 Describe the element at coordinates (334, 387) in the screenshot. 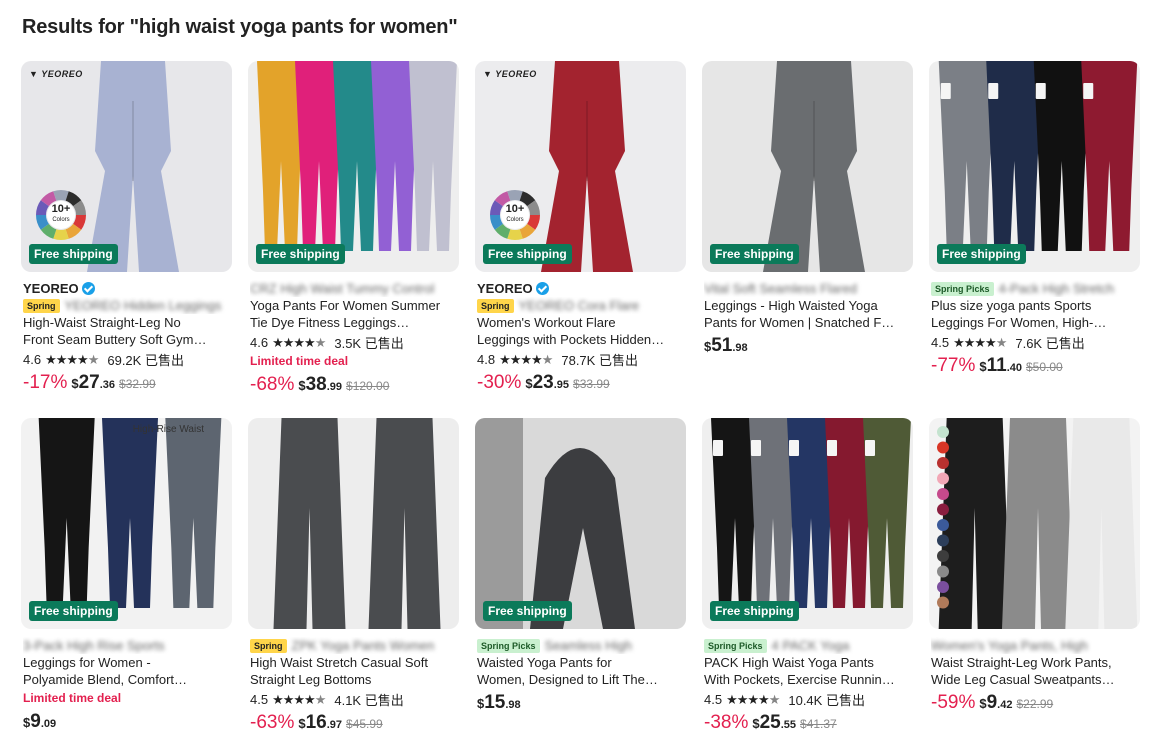

I see `price-cents: .99` at that location.